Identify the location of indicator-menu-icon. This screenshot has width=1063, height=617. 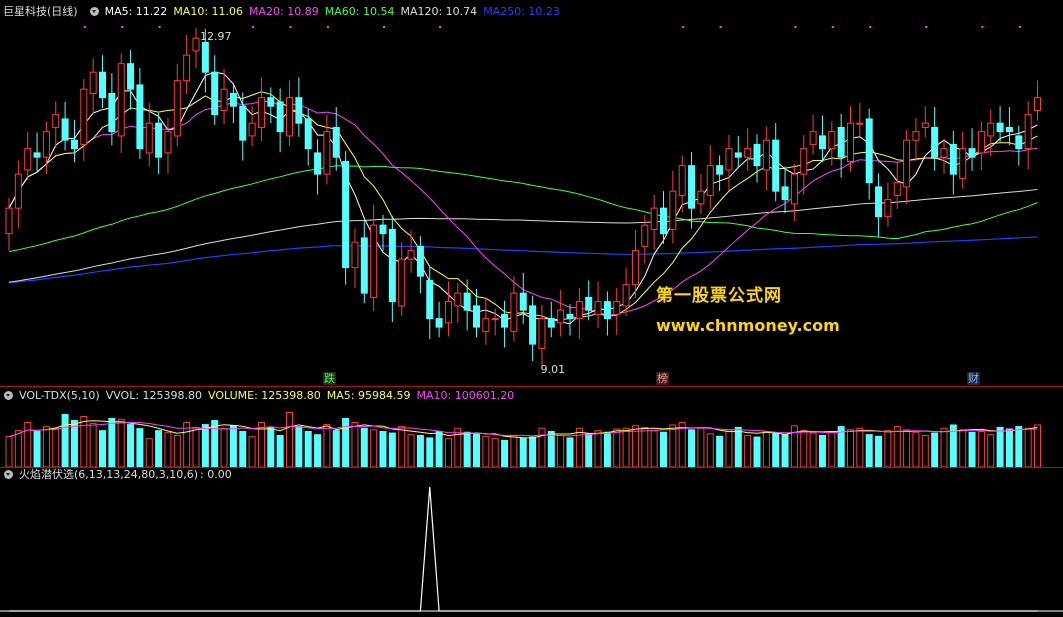
(94, 11).